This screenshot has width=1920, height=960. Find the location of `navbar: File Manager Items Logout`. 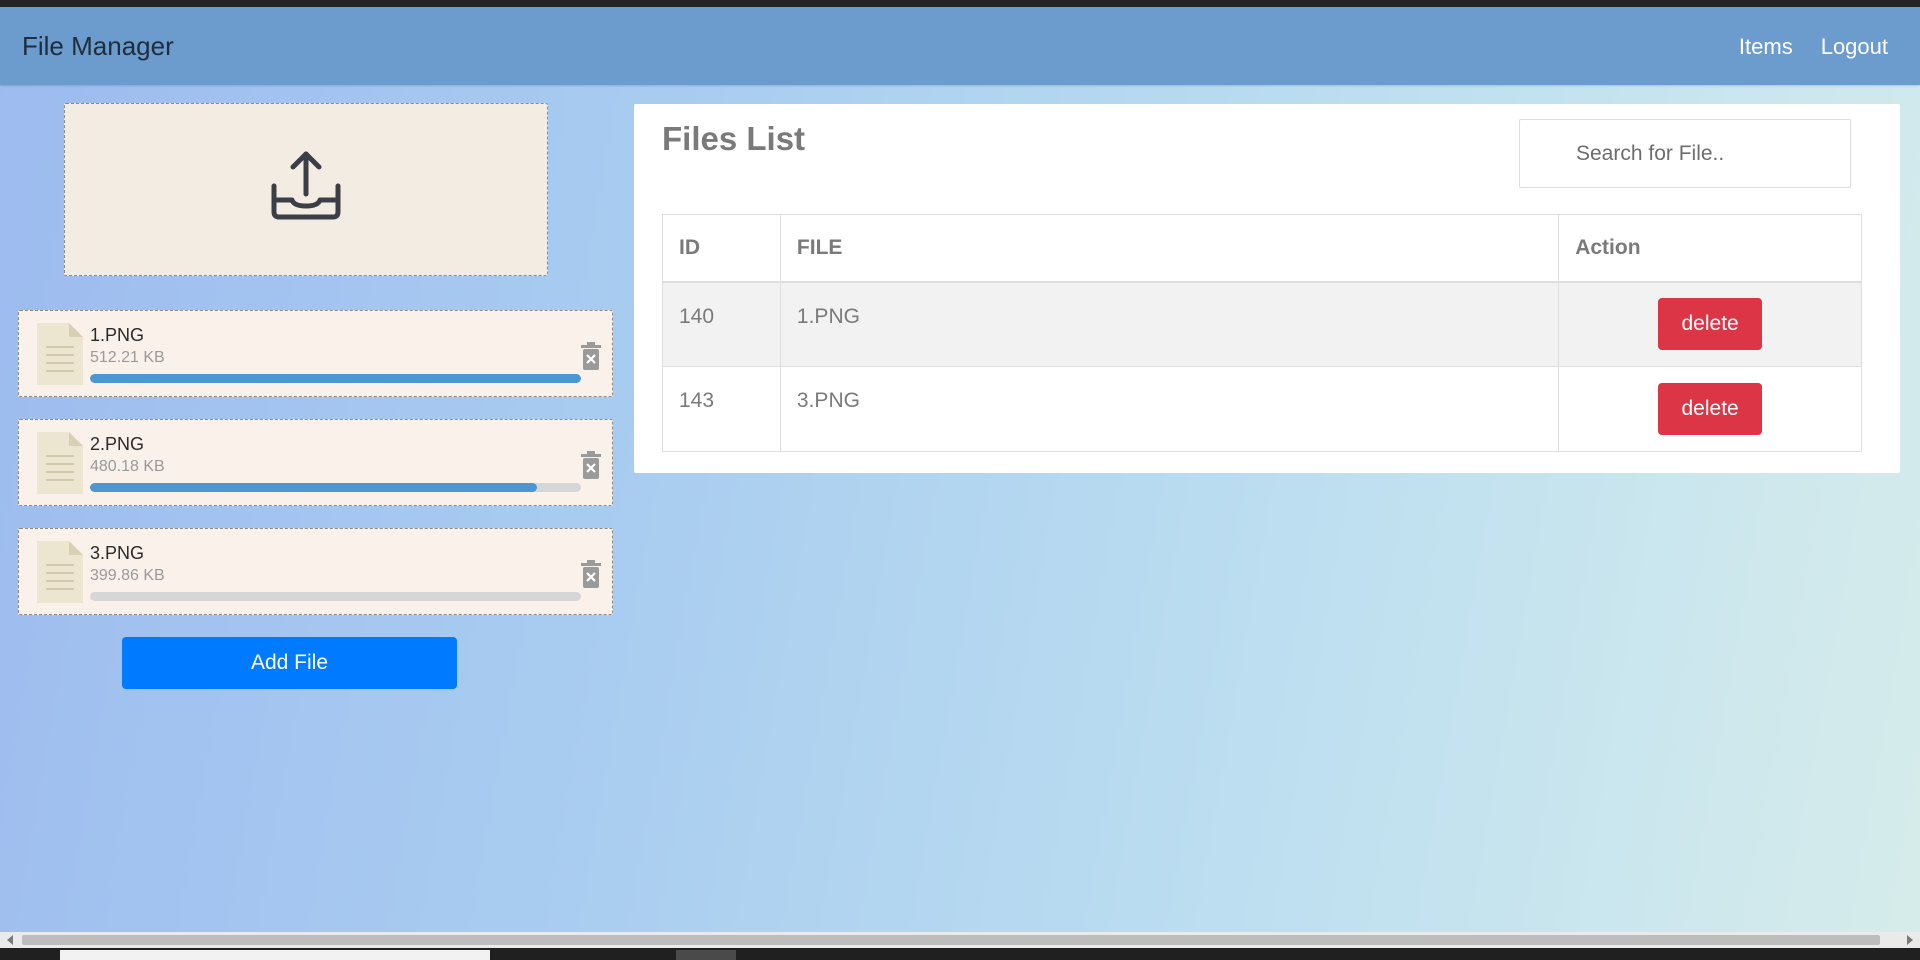

navbar: File Manager Items Logout is located at coordinates (960, 46).